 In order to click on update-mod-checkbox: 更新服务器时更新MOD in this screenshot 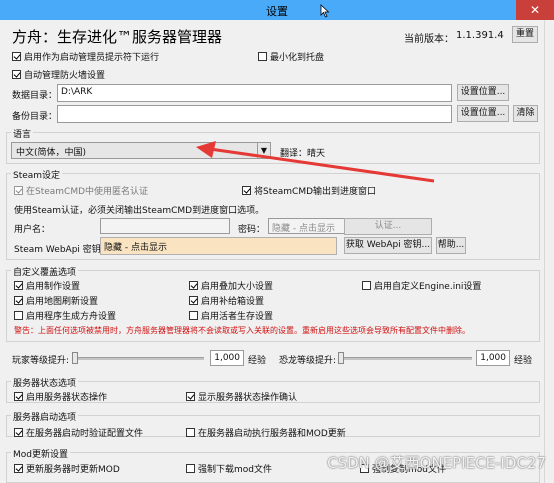, I will do `click(67, 468)`.